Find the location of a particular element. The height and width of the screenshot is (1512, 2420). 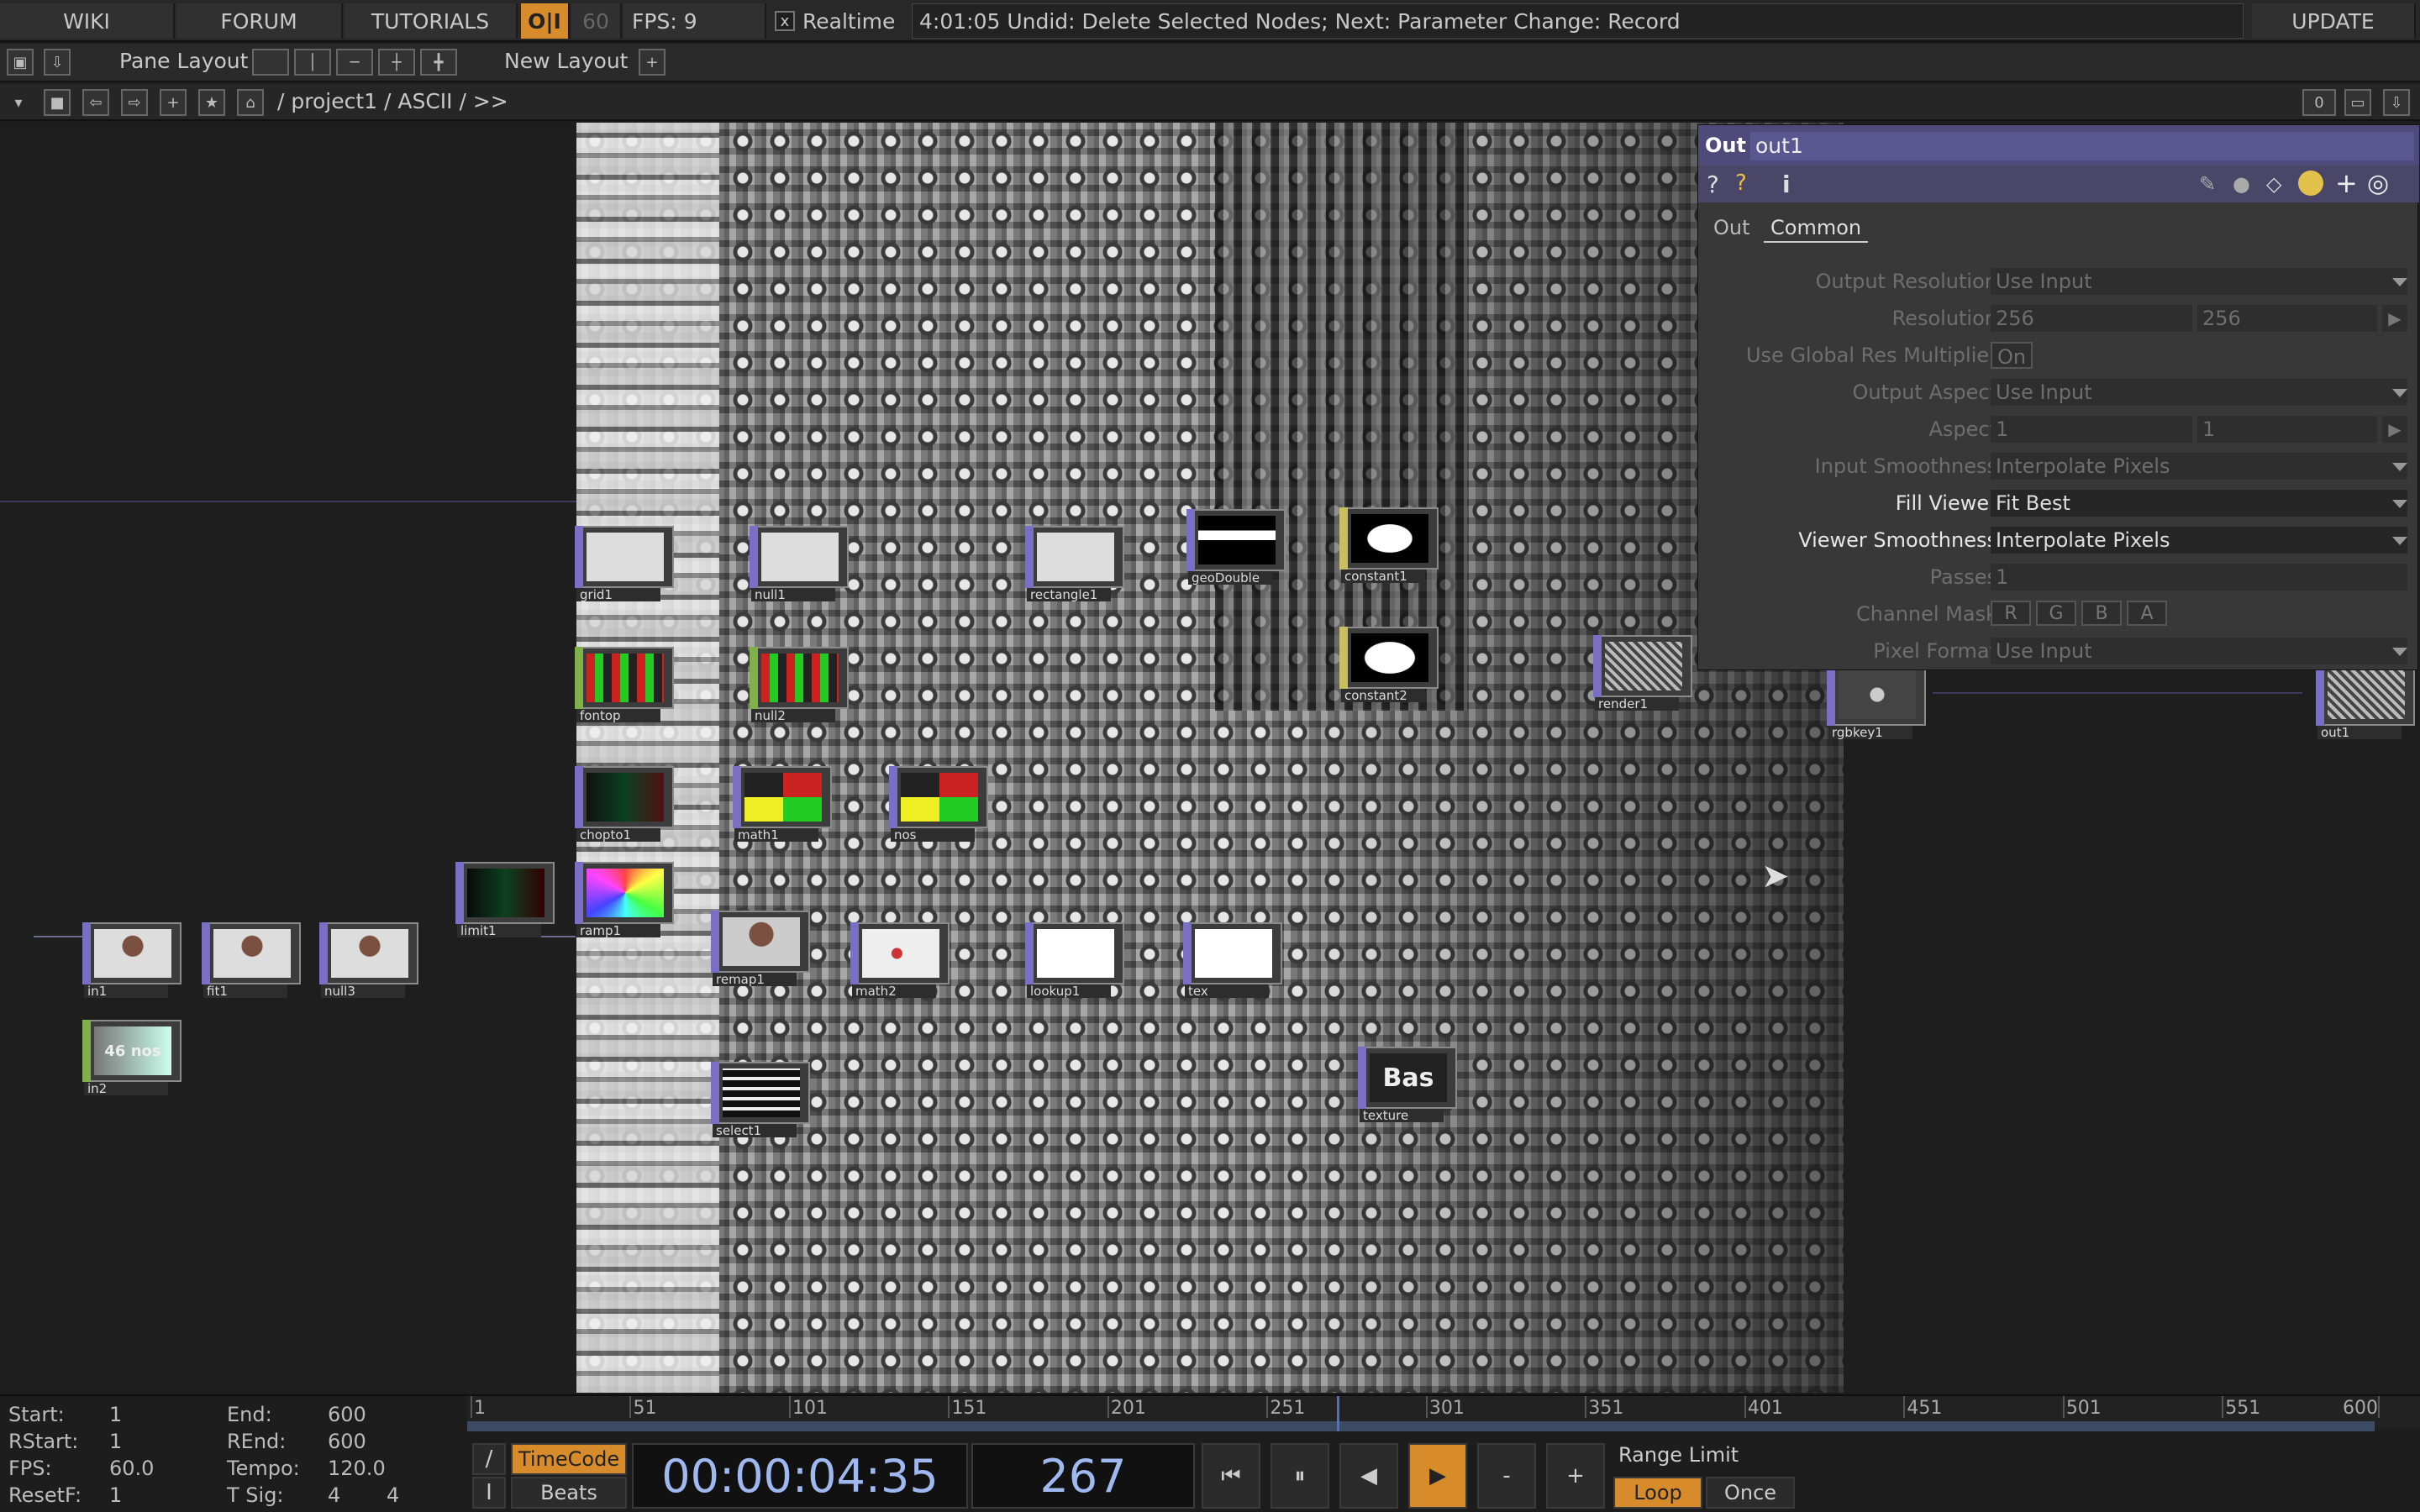

cook-toggle-button: O|I is located at coordinates (545, 21).